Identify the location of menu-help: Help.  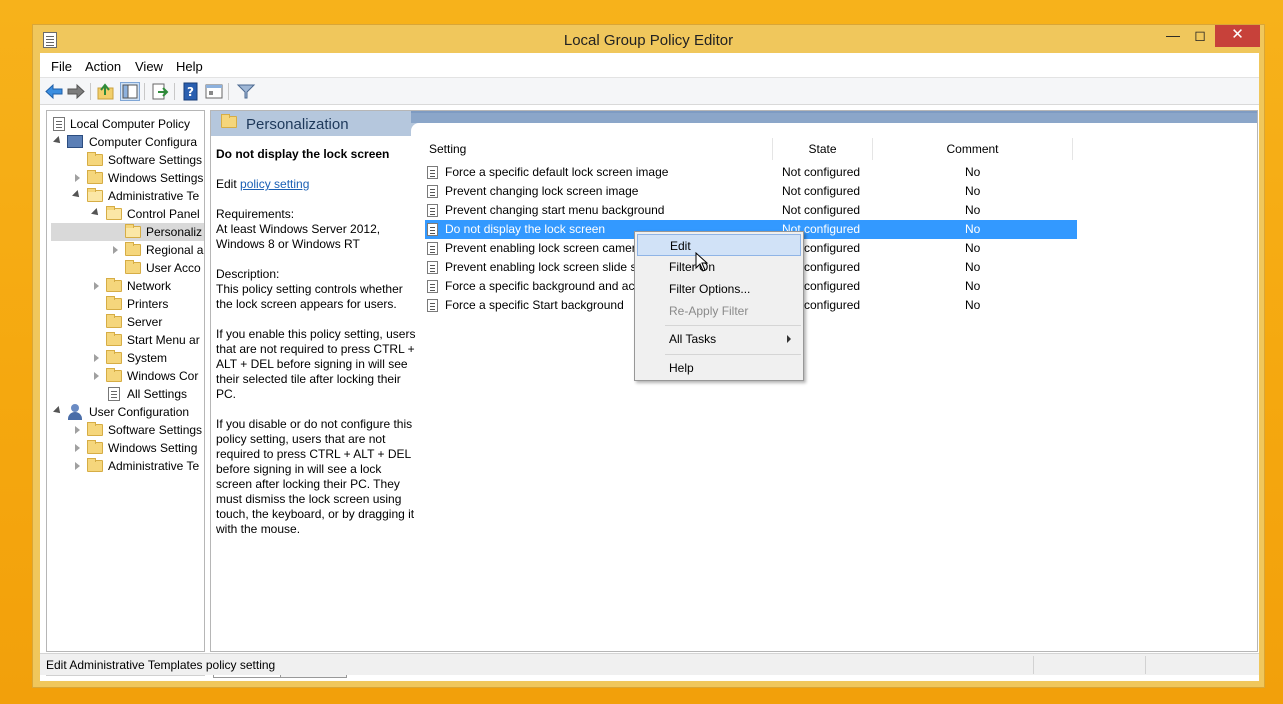
(189, 66).